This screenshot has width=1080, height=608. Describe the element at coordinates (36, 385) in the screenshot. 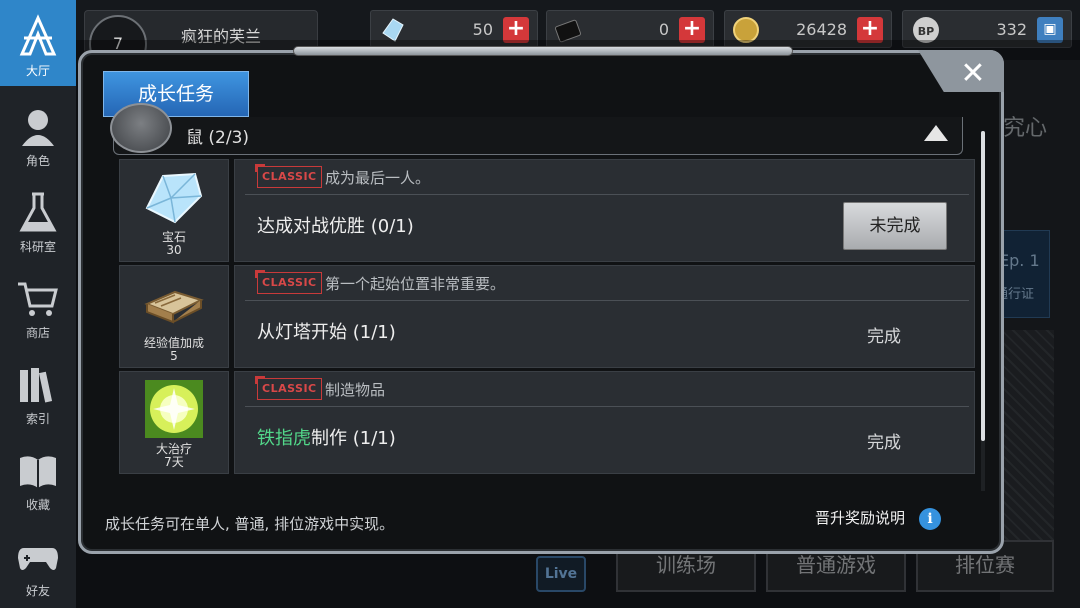

I see `books-icon` at that location.